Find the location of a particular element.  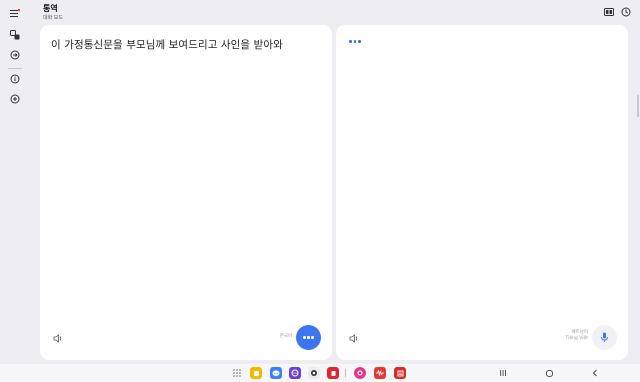

app-header: 통역 대화 모드 is located at coordinates (53, 13).